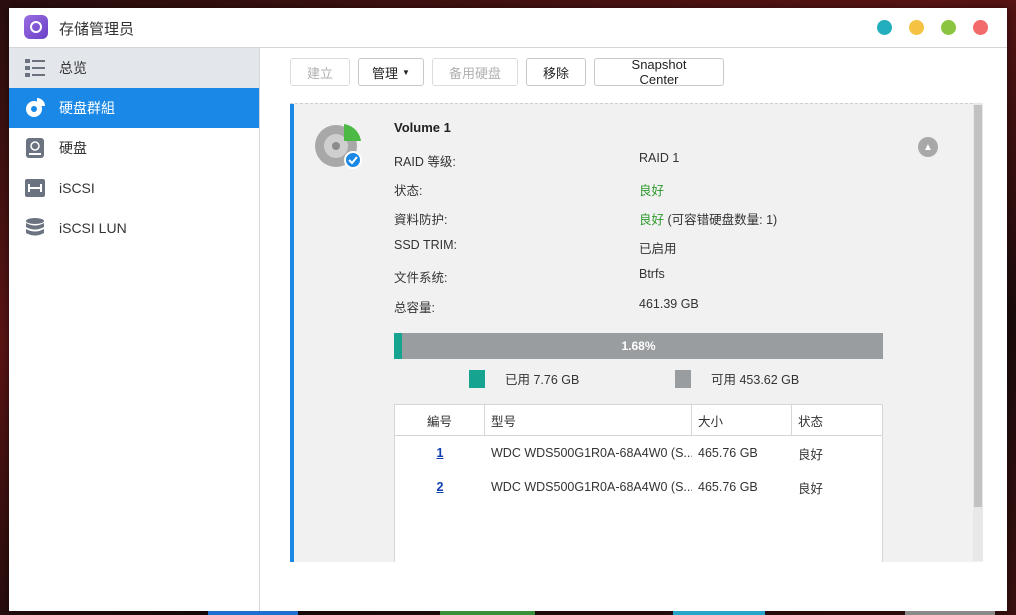 The height and width of the screenshot is (615, 1016). What do you see at coordinates (425, 245) in the screenshot?
I see `ssd-trim-label: SSD TRIM:` at bounding box center [425, 245].